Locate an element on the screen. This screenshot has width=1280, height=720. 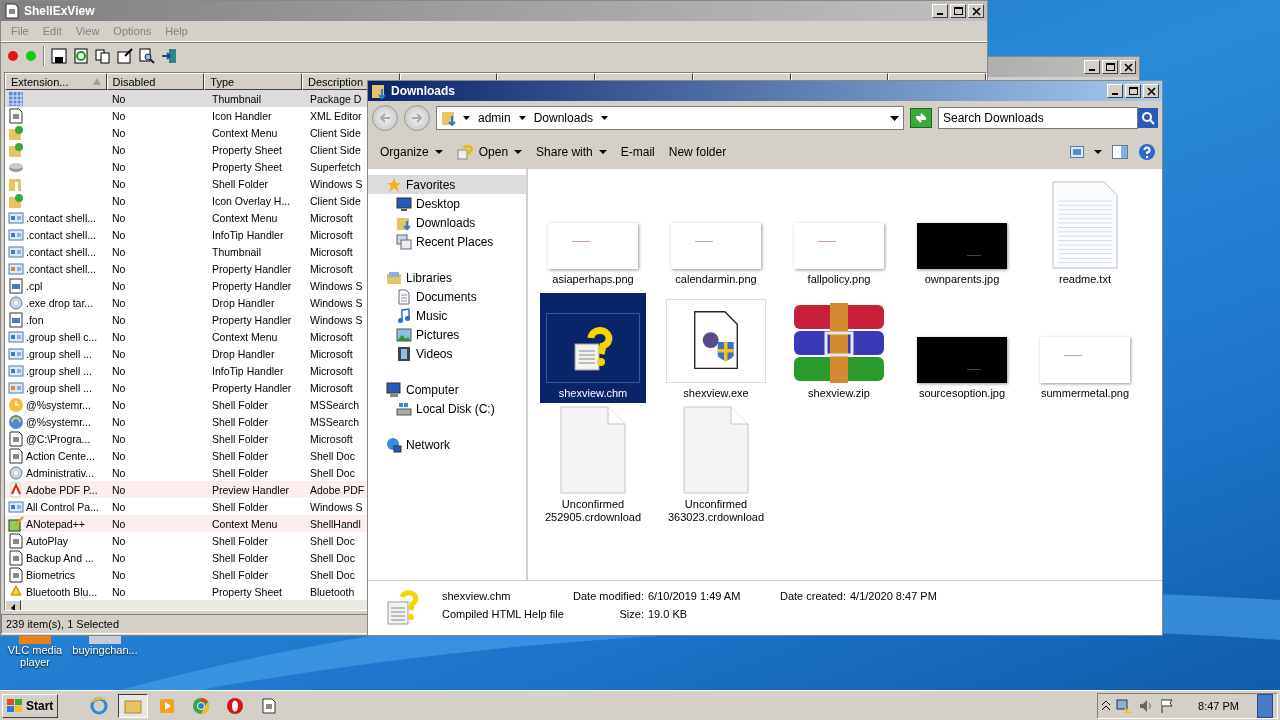
nav-item: Favorites is located at coordinates (447, 184).